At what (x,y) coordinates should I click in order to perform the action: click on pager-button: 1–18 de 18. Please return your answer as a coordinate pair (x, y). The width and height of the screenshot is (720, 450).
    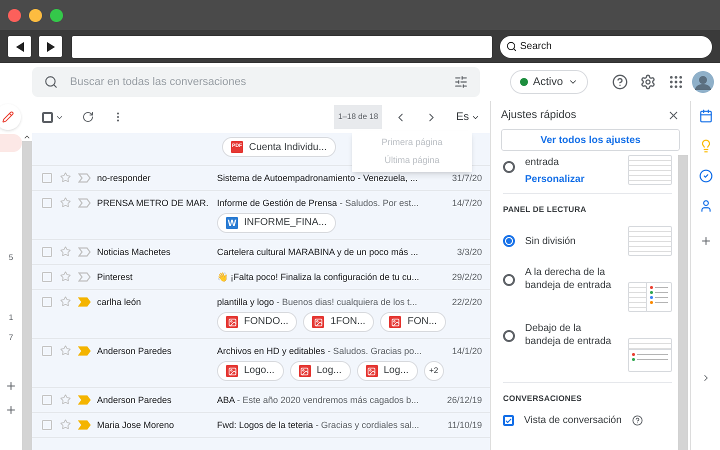
    Looking at the image, I should click on (358, 117).